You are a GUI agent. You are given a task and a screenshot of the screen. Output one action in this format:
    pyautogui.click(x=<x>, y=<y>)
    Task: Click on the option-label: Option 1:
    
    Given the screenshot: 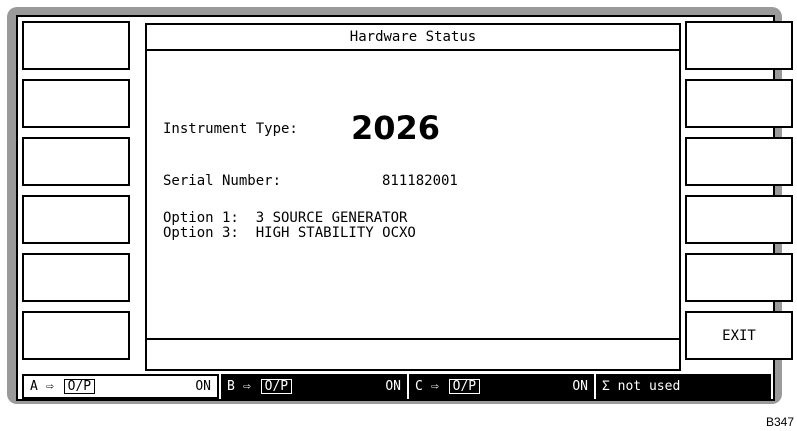 What is the action you would take?
    pyautogui.click(x=201, y=218)
    